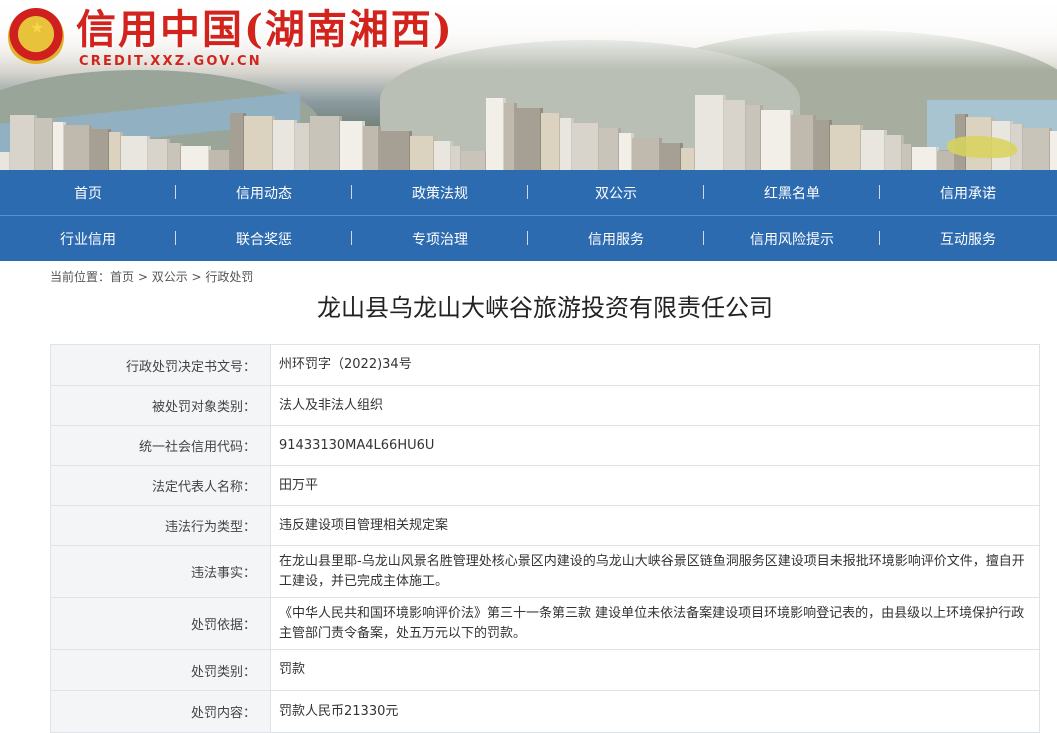 The height and width of the screenshot is (733, 1057). I want to click on nav-item-double-publicity: 双公示, so click(616, 193).